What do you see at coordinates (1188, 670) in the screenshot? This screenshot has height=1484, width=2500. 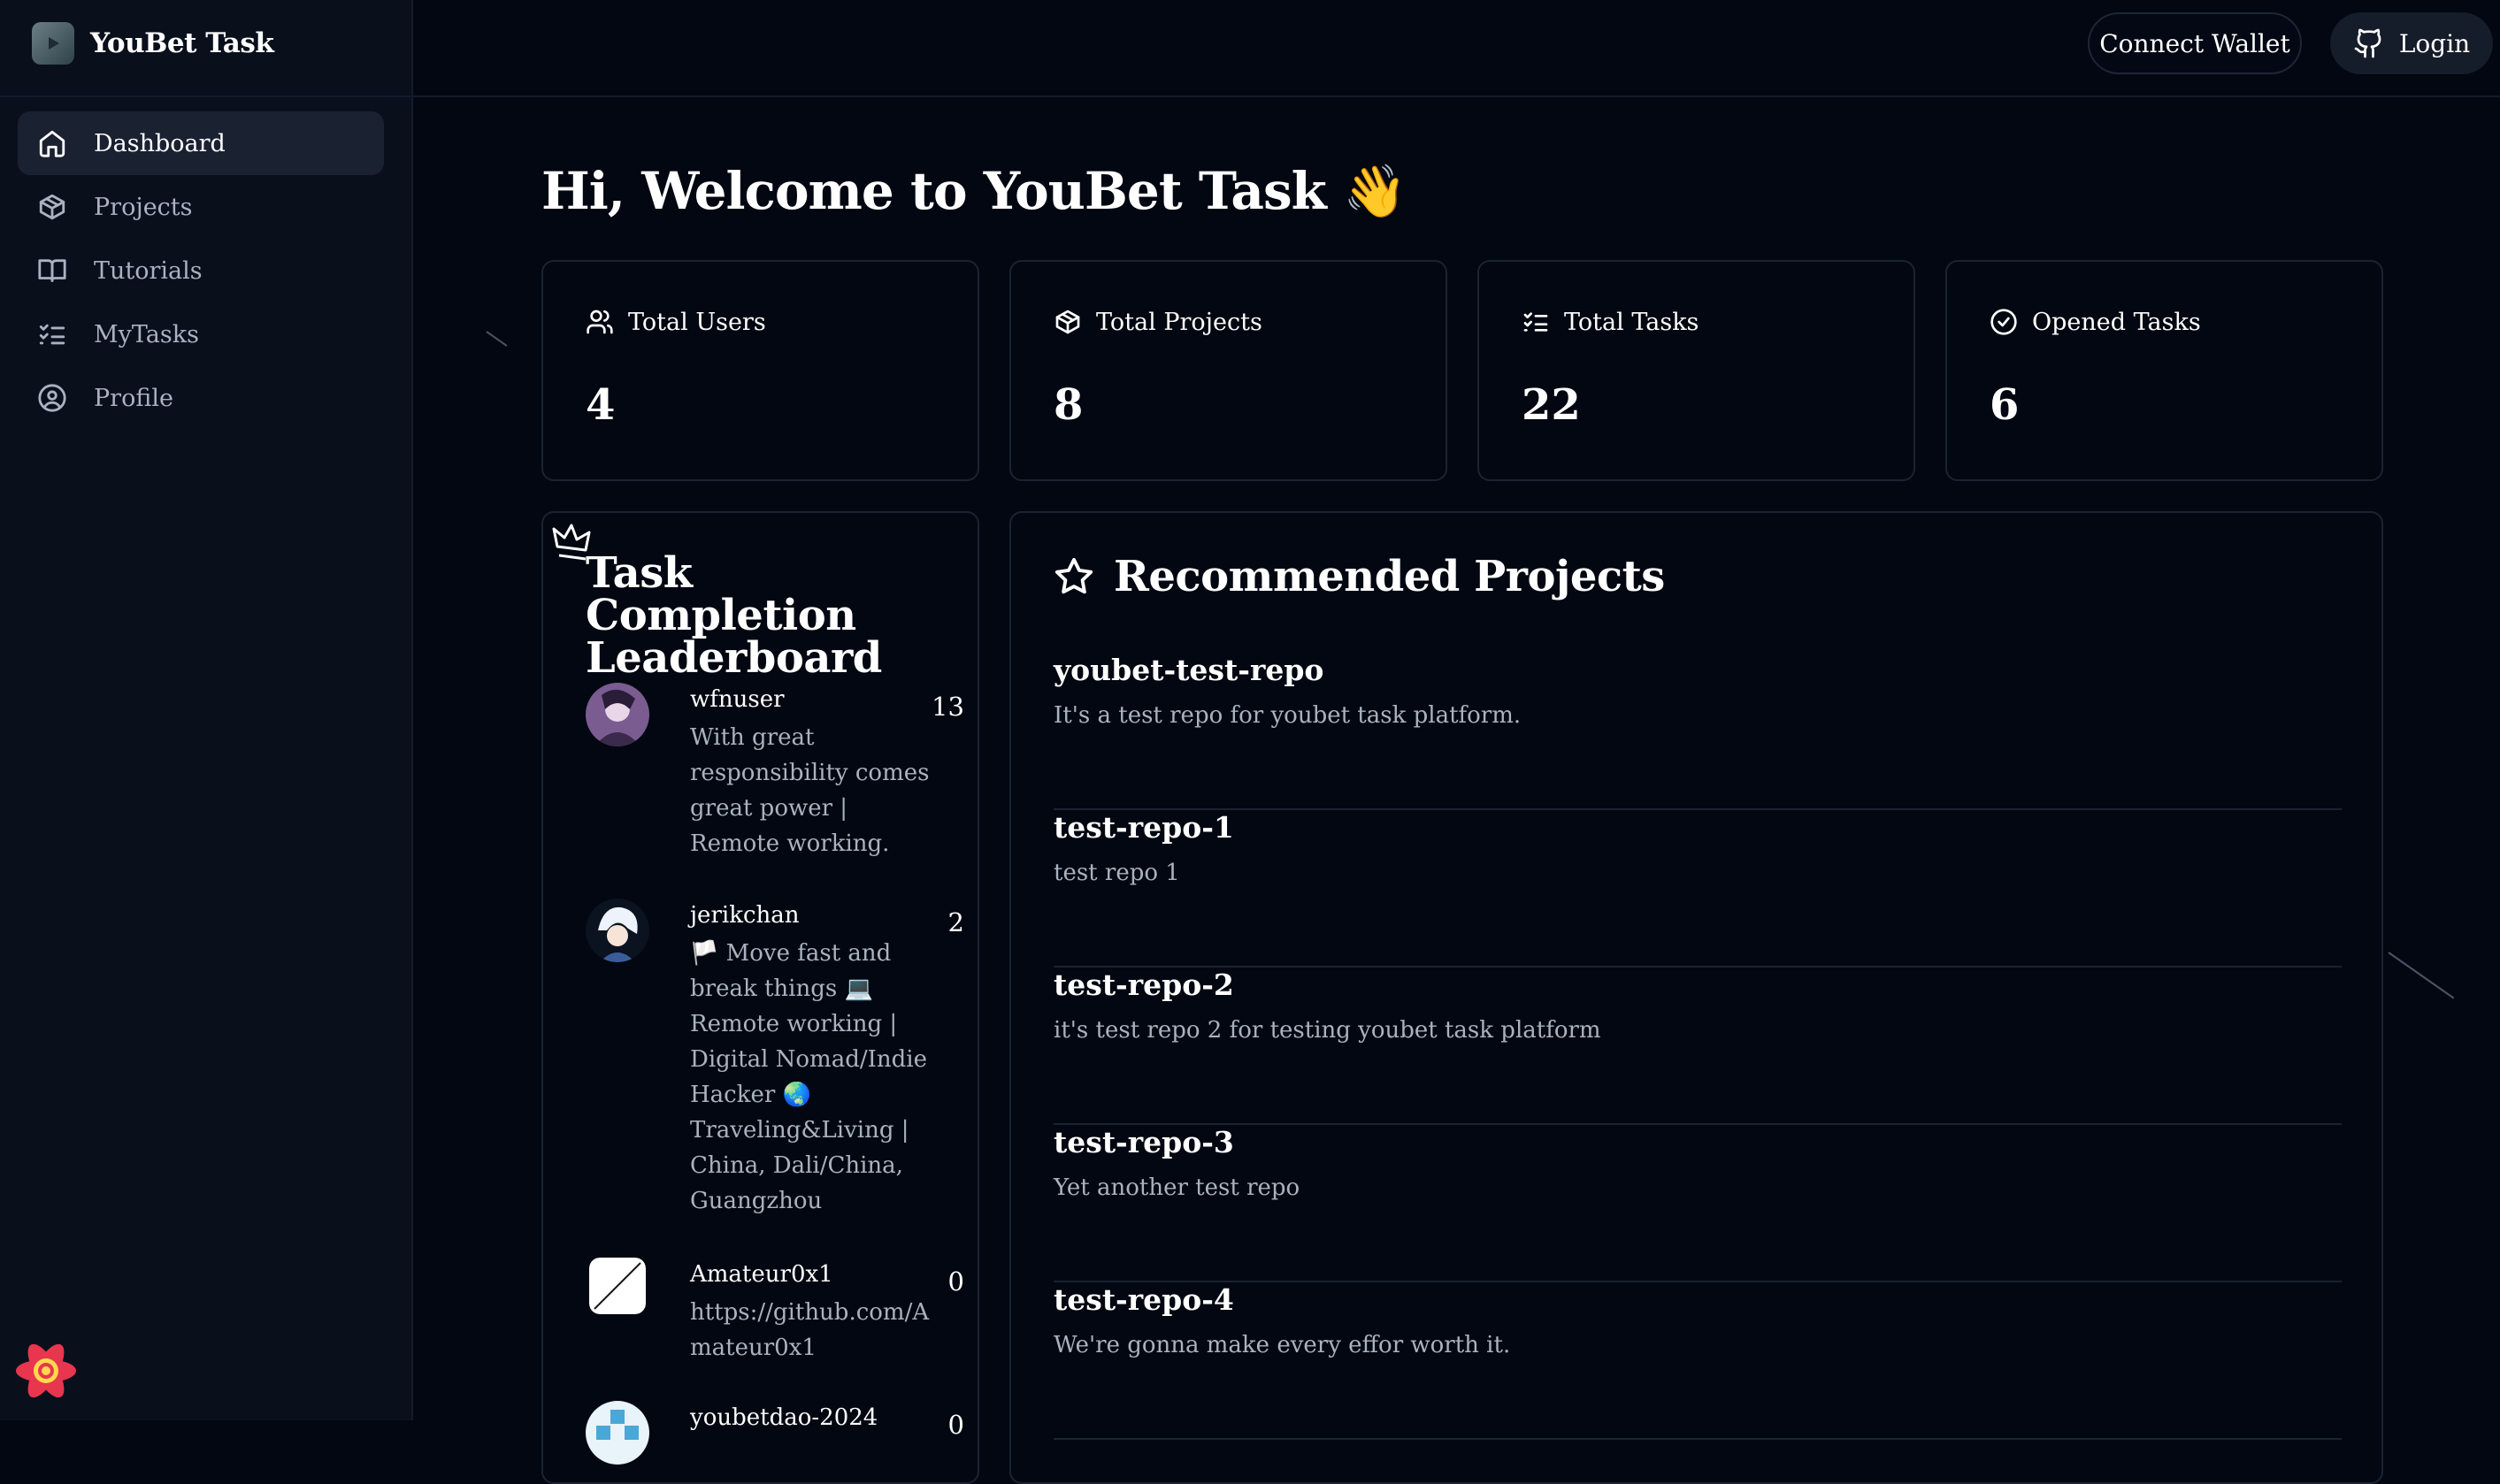 I see `project-name: youbet-test-repo` at bounding box center [1188, 670].